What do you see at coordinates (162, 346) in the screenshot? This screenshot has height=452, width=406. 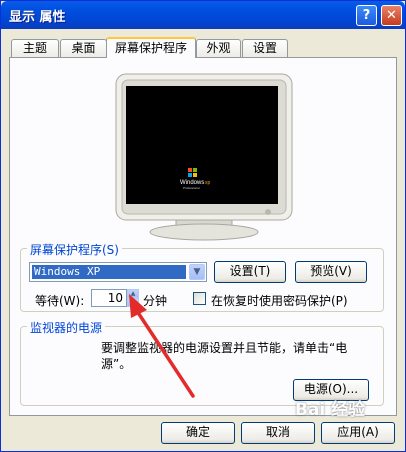 I see `red-arrow-annotation` at bounding box center [162, 346].